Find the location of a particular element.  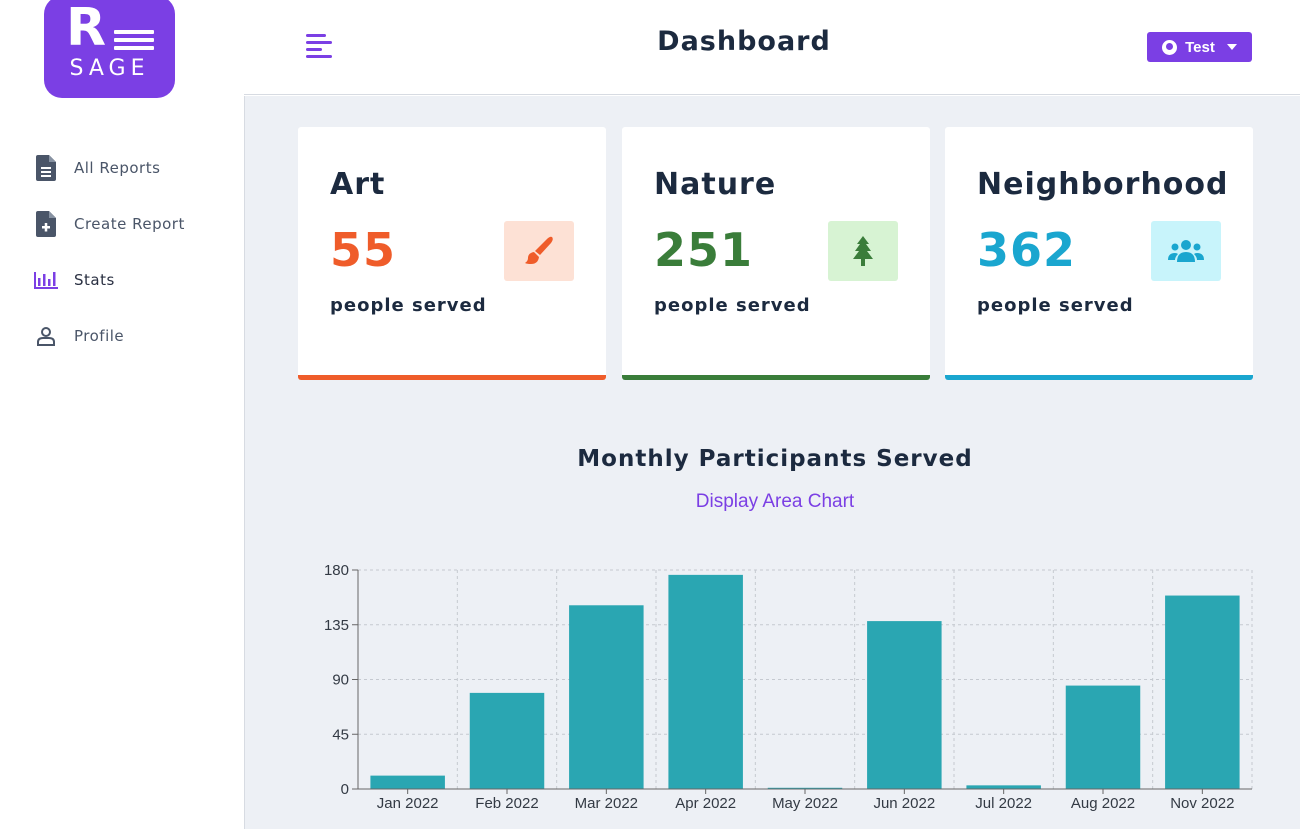

user-circle-icon is located at coordinates (1170, 47).